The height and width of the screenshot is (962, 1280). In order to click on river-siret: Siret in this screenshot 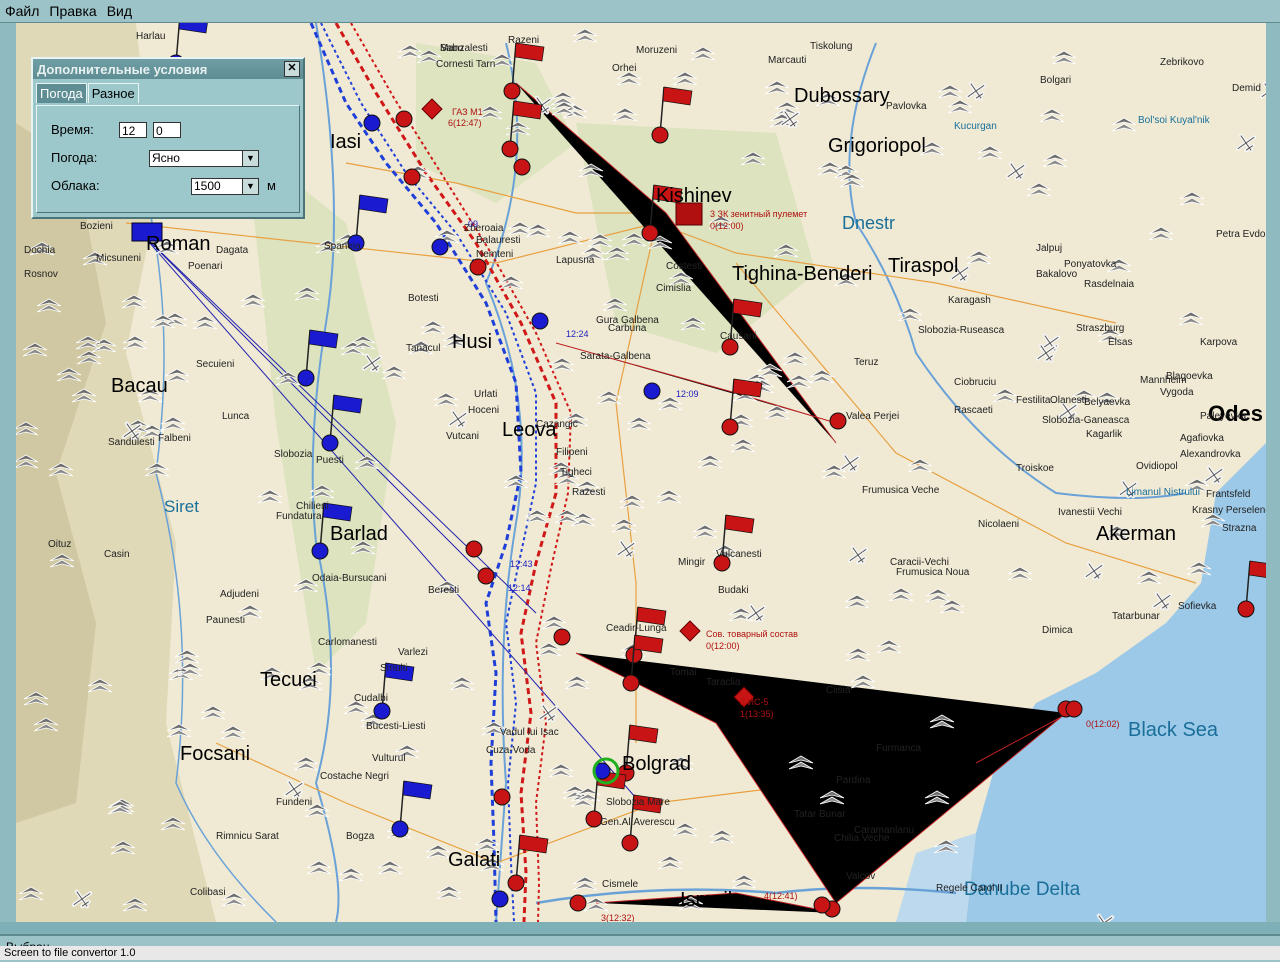, I will do `click(181, 506)`.